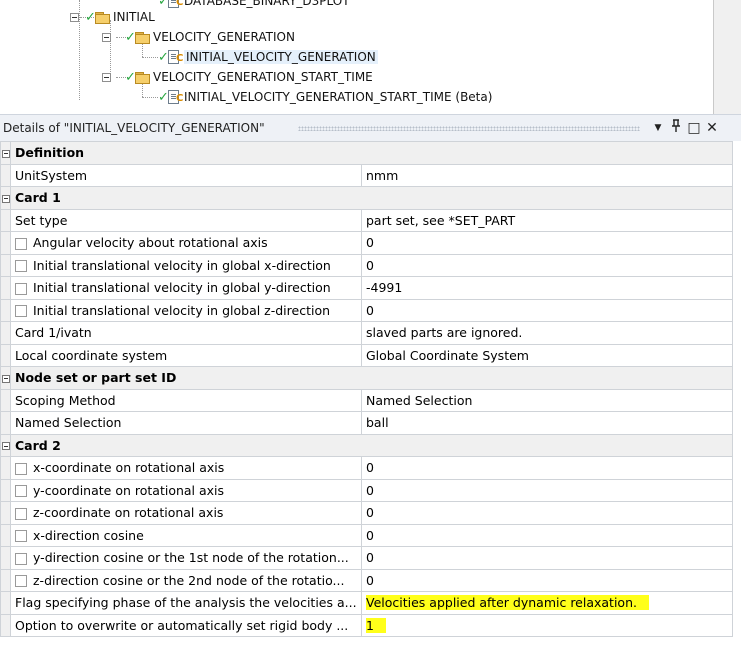 This screenshot has height=652, width=741. Describe the element at coordinates (384, 288) in the screenshot. I see `property-value-text: -4991` at that location.